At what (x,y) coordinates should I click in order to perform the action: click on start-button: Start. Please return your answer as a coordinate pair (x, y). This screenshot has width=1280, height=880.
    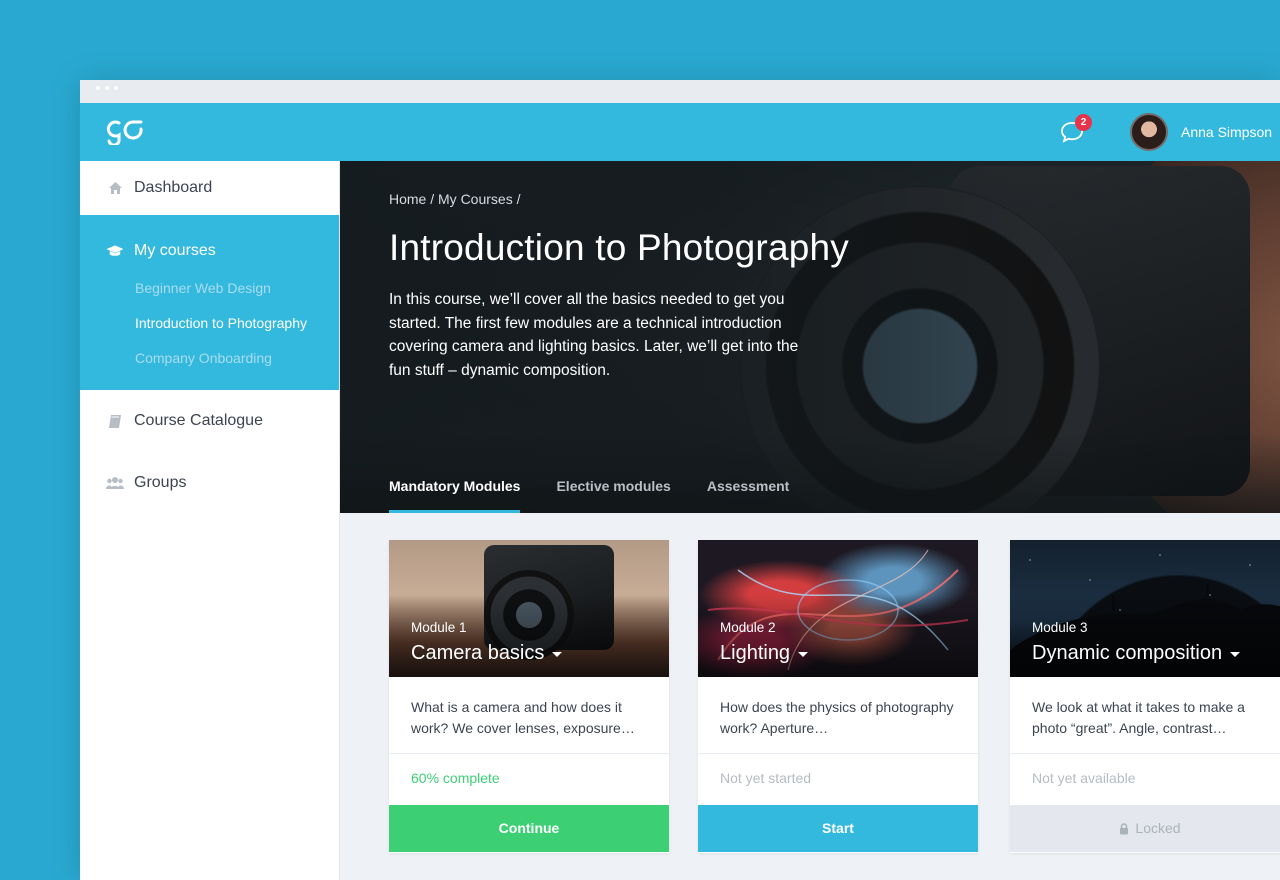
    Looking at the image, I should click on (838, 828).